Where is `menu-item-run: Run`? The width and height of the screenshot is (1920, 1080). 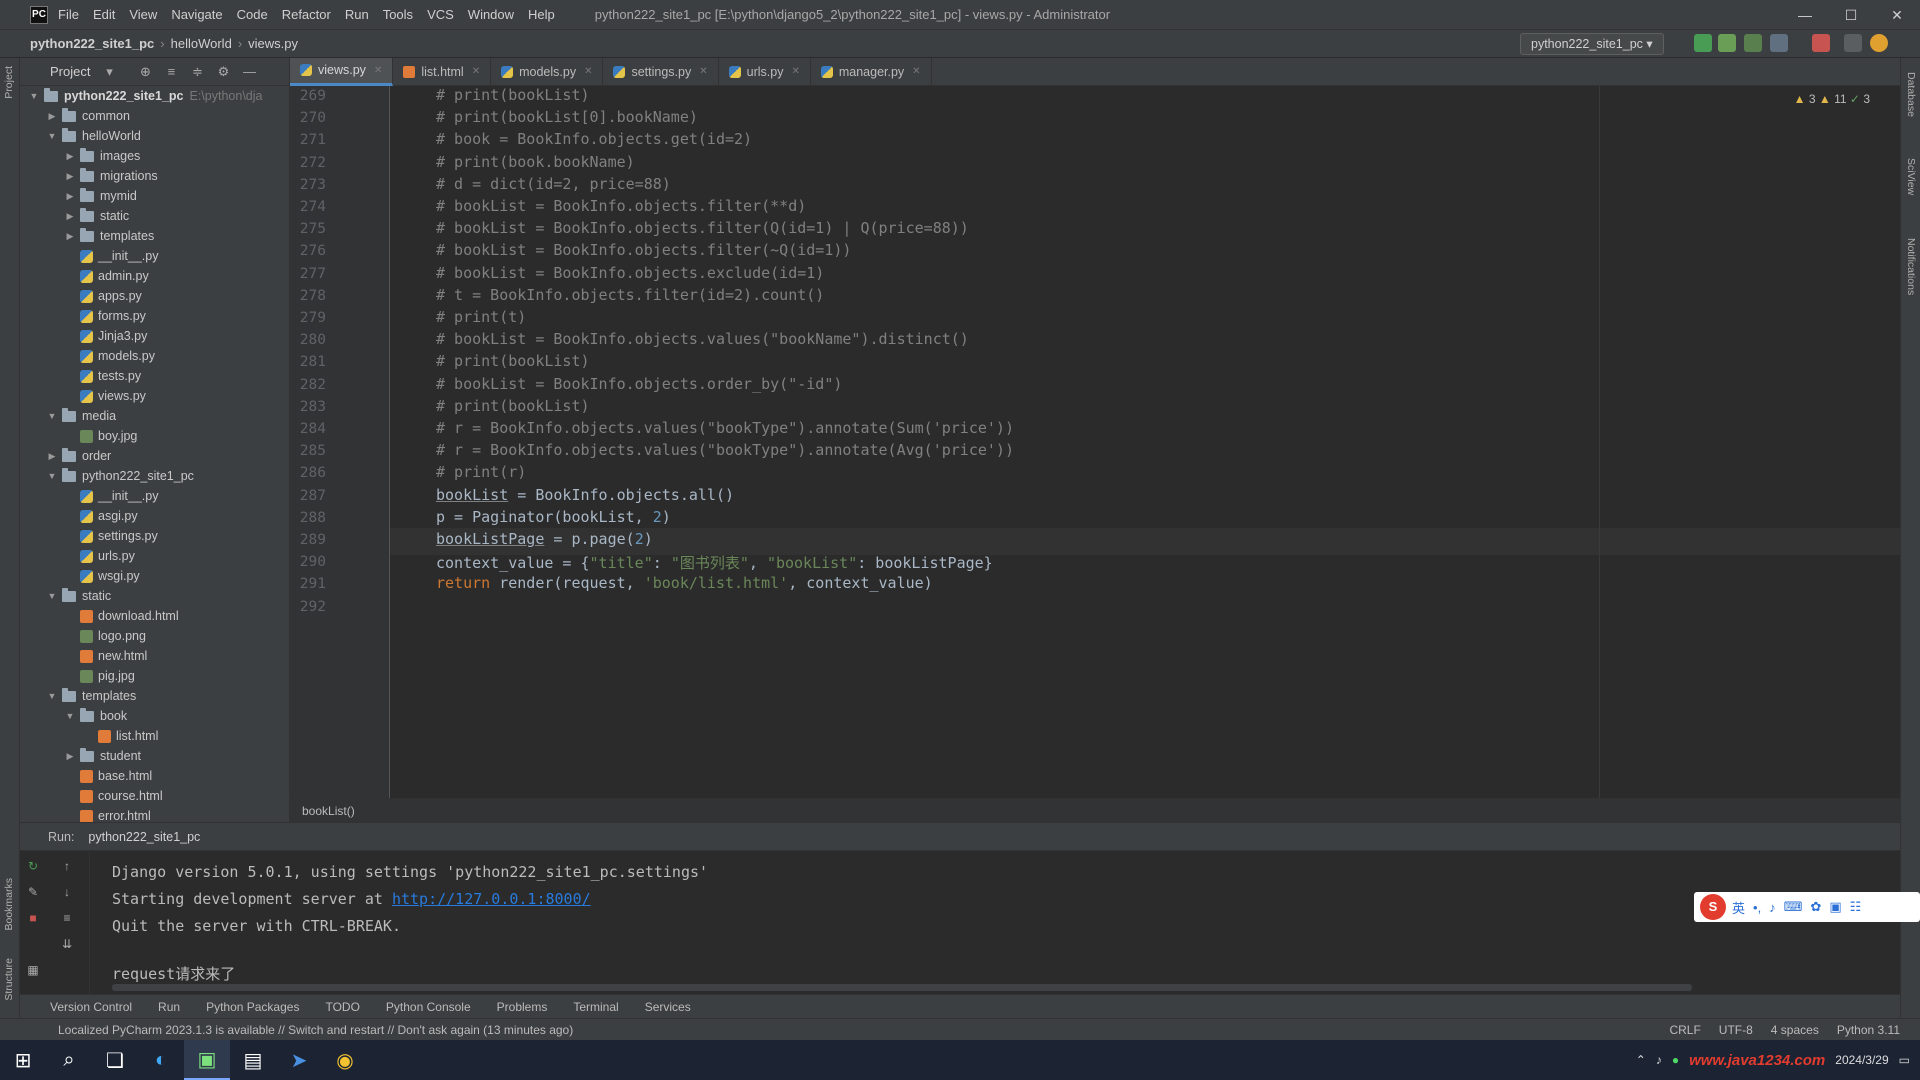 menu-item-run: Run is located at coordinates (357, 14).